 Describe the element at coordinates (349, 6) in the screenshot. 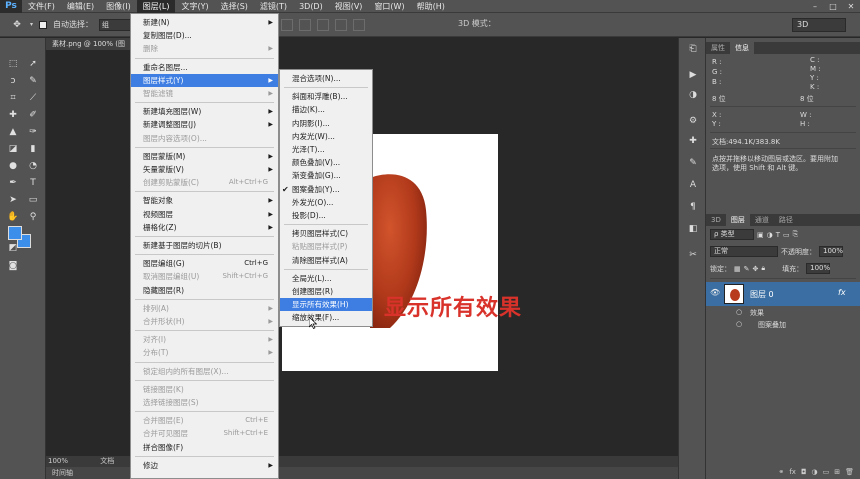

I see `menu-8: 视图(V)` at that location.